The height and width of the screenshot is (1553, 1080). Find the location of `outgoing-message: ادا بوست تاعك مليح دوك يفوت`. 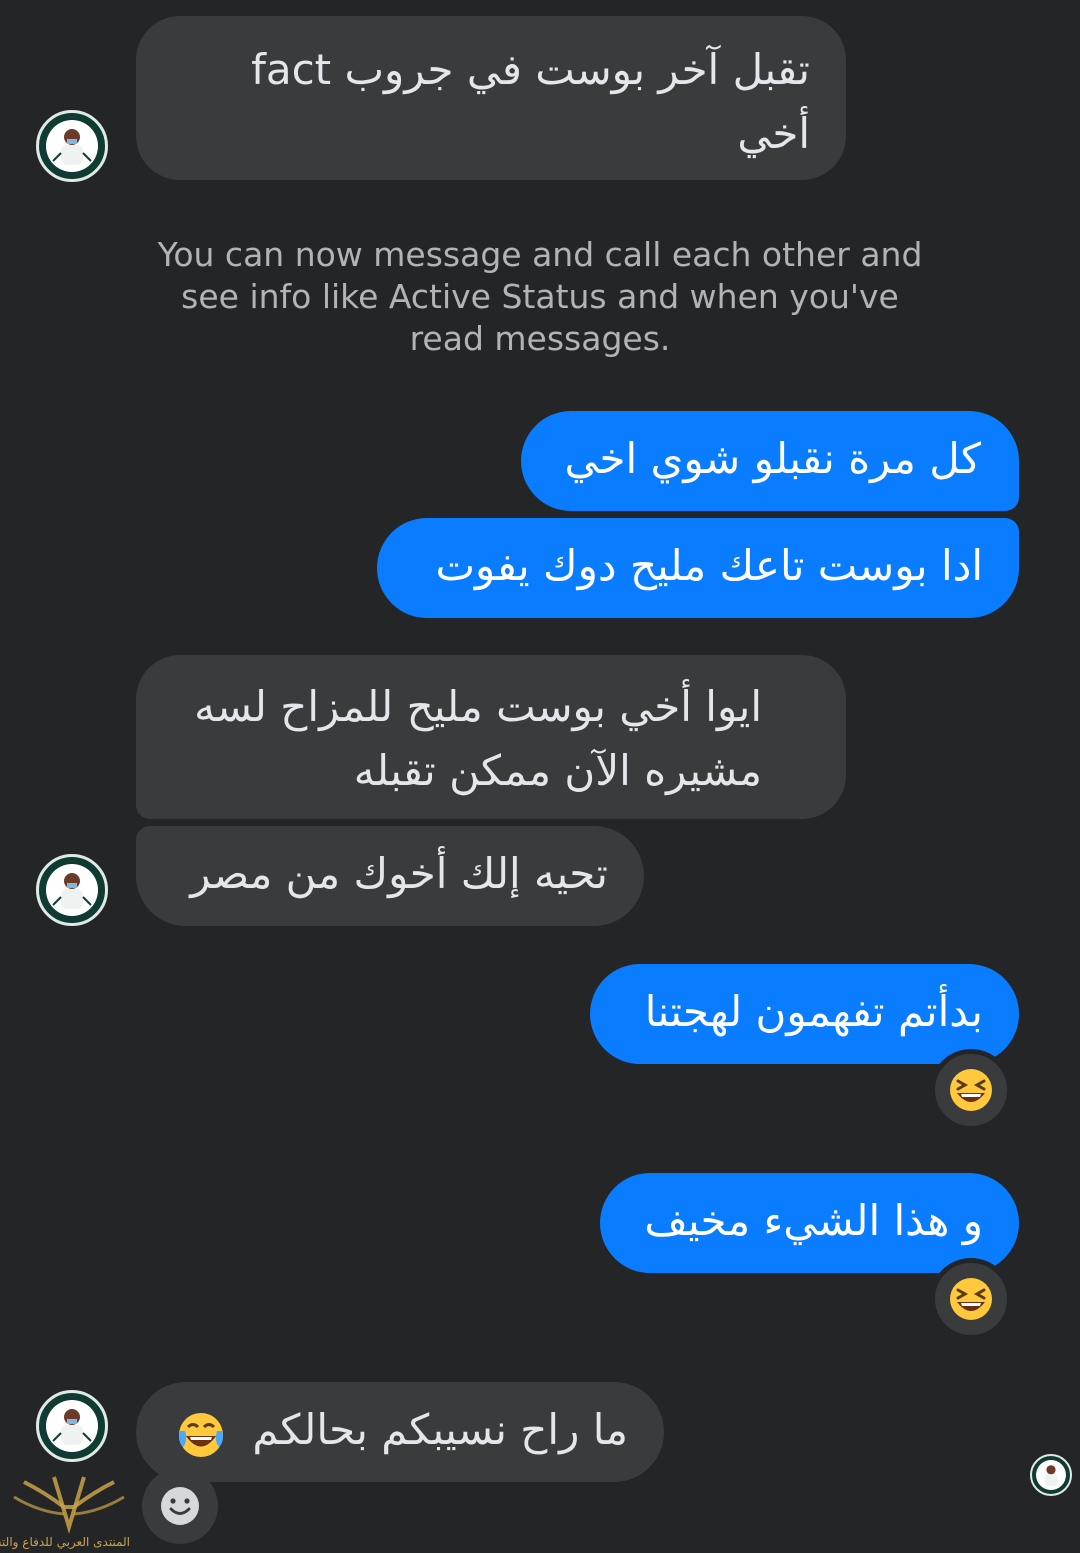

outgoing-message: ادا بوست تاعك مليح دوك يفوت is located at coordinates (698, 568).